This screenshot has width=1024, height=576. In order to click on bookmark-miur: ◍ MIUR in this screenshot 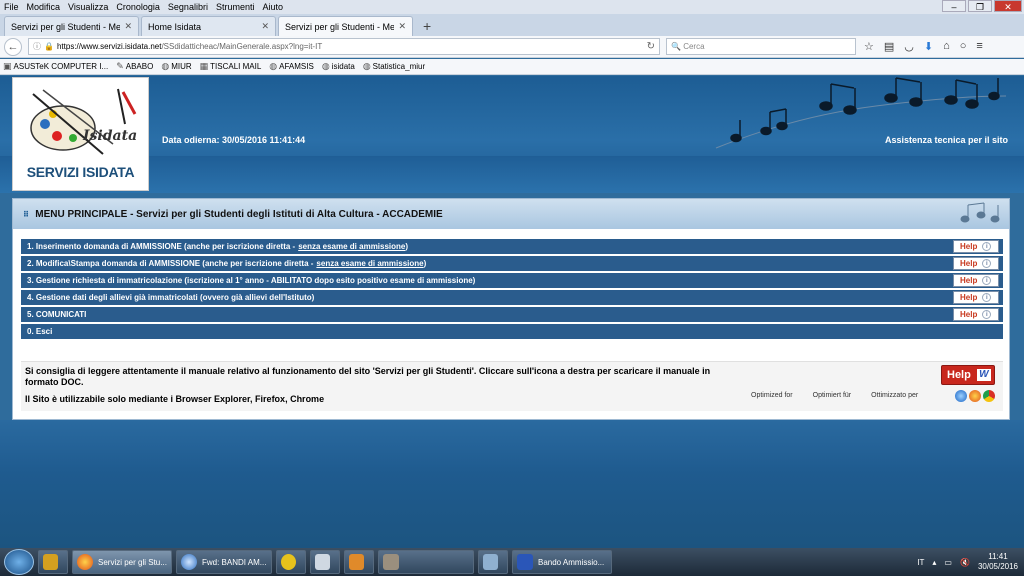, I will do `click(176, 66)`.